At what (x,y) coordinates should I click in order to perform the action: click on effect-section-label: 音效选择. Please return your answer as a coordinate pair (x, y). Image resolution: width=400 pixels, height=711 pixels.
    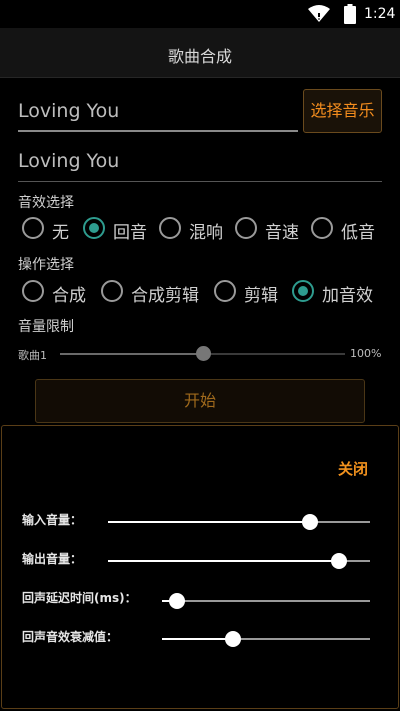
    Looking at the image, I should click on (46, 203).